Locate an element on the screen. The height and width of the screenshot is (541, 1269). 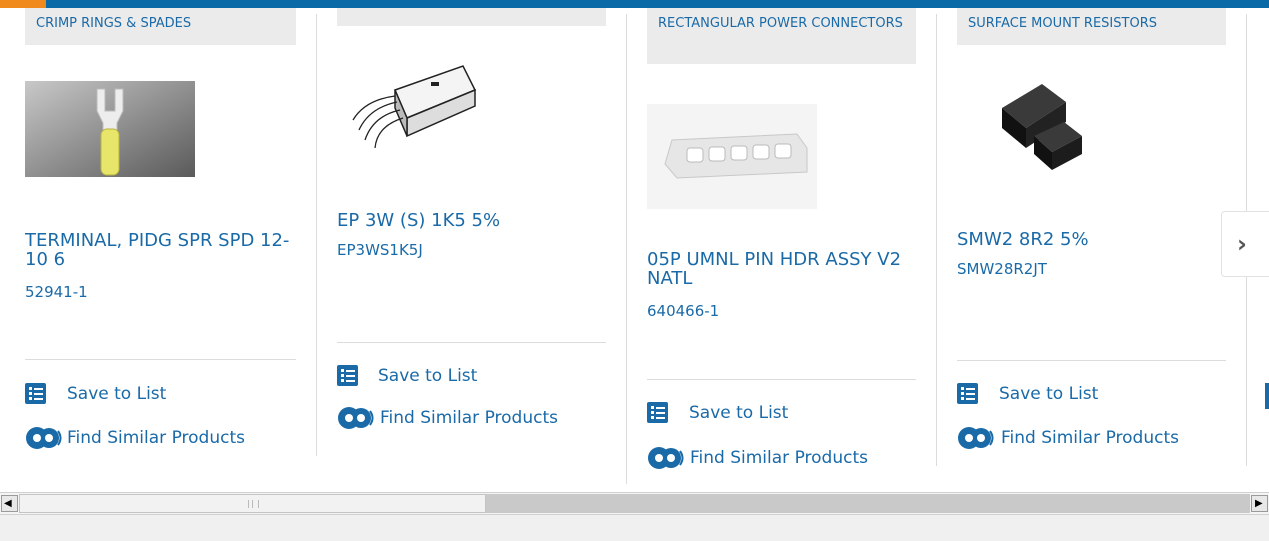
scroll-right-button: ▶ is located at coordinates (1259, 503).